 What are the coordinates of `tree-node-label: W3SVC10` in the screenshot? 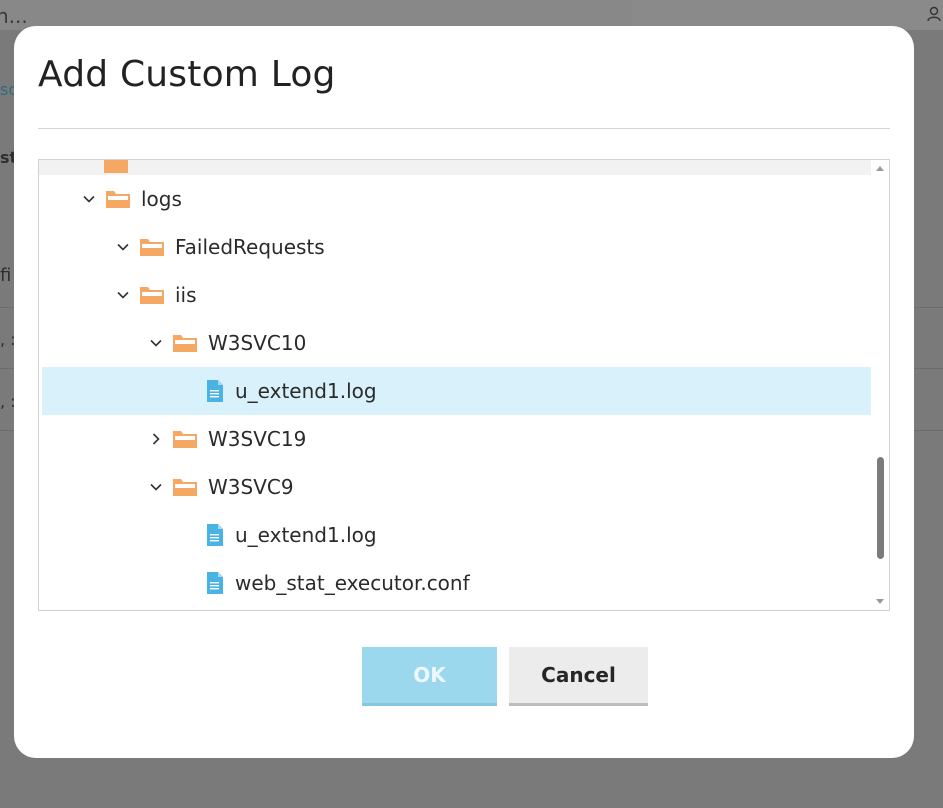 It's located at (257, 343).